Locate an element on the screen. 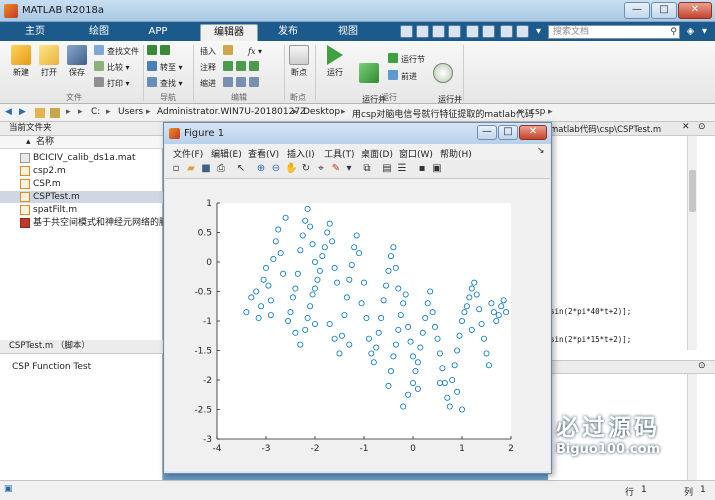  tab-publish: 发布 is located at coordinates (288, 32).